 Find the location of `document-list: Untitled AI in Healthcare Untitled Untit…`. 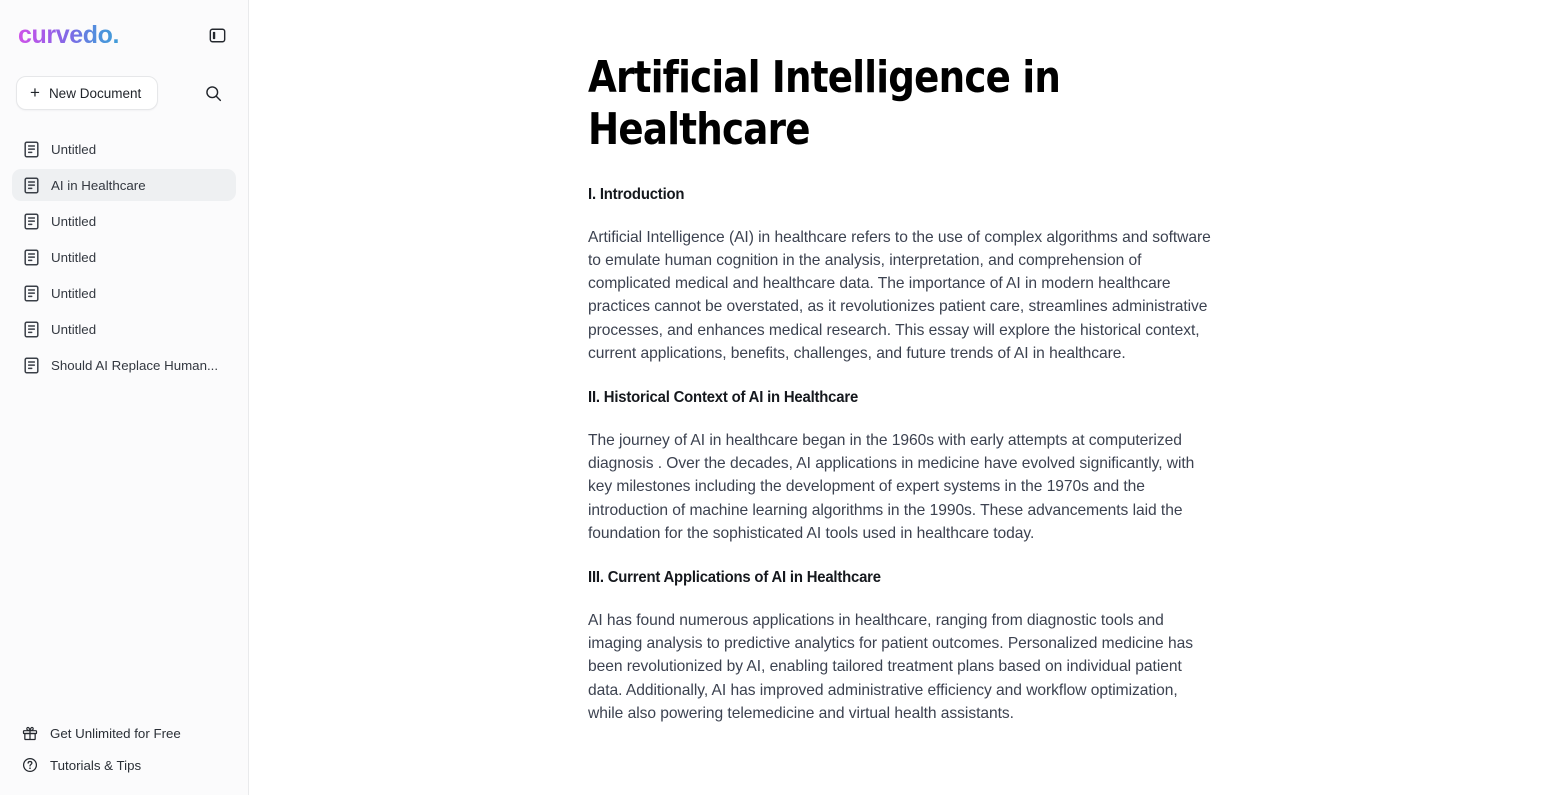

document-list: Untitled AI in Healthcare Untitled Untit… is located at coordinates (124, 257).